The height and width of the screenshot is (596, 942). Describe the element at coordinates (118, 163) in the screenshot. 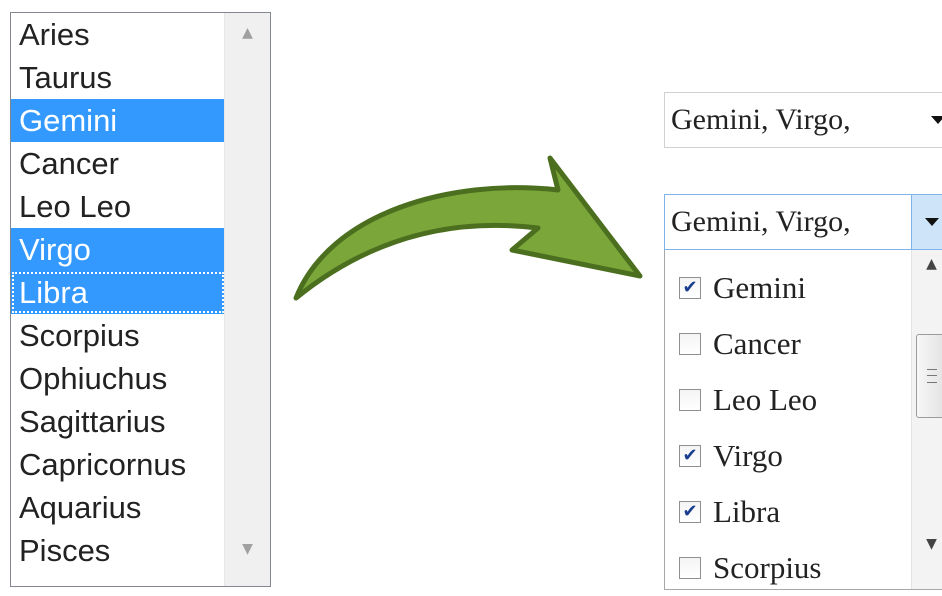

I see `list-item: Cancer` at that location.